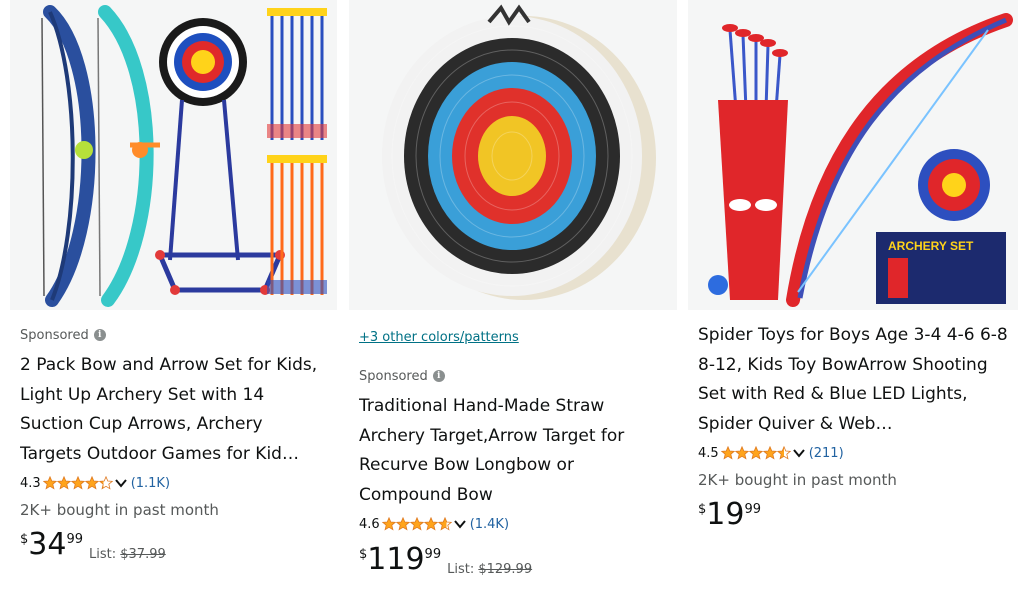  Describe the element at coordinates (173, 545) in the screenshot. I see `price: $ 34 99 List: $37.99` at that location.